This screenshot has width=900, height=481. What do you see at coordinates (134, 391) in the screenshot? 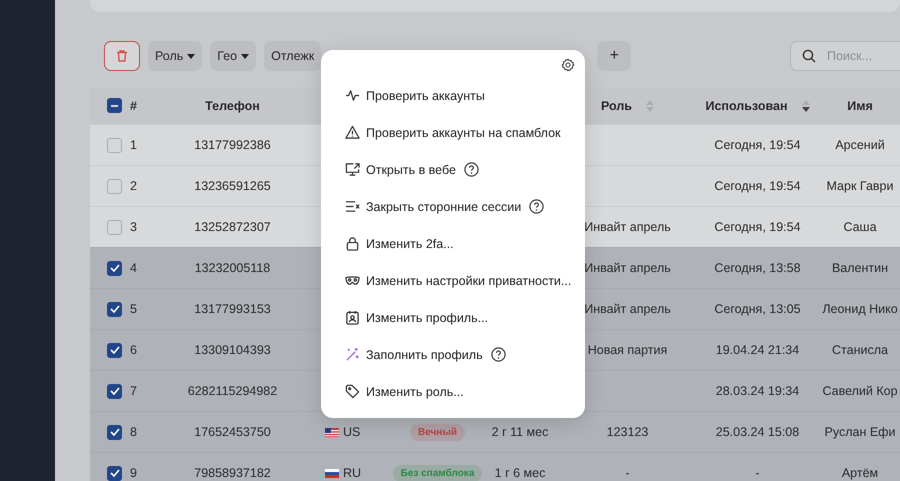
I see `row-number: 7` at bounding box center [134, 391].